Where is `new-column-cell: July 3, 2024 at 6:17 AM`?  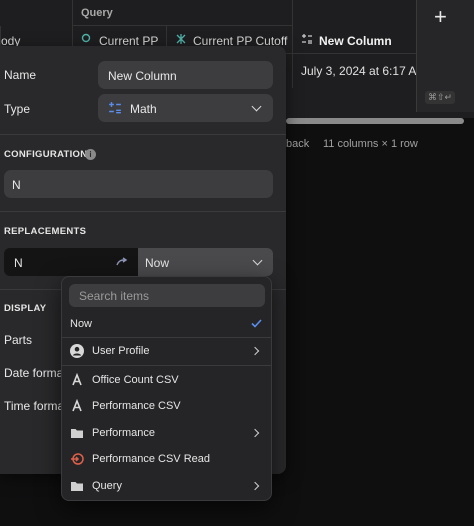
new-column-cell: July 3, 2024 at 6:17 AM is located at coordinates (354, 71).